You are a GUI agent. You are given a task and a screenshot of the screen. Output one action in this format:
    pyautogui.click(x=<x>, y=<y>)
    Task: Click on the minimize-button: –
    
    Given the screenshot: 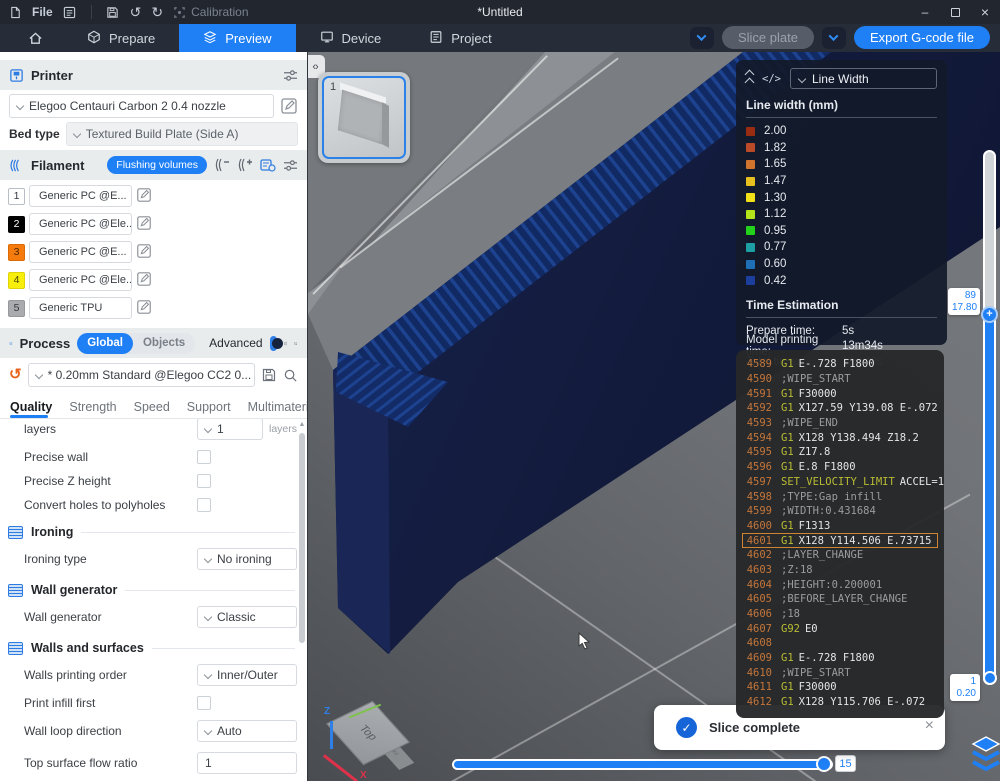 What is the action you would take?
    pyautogui.click(x=925, y=12)
    